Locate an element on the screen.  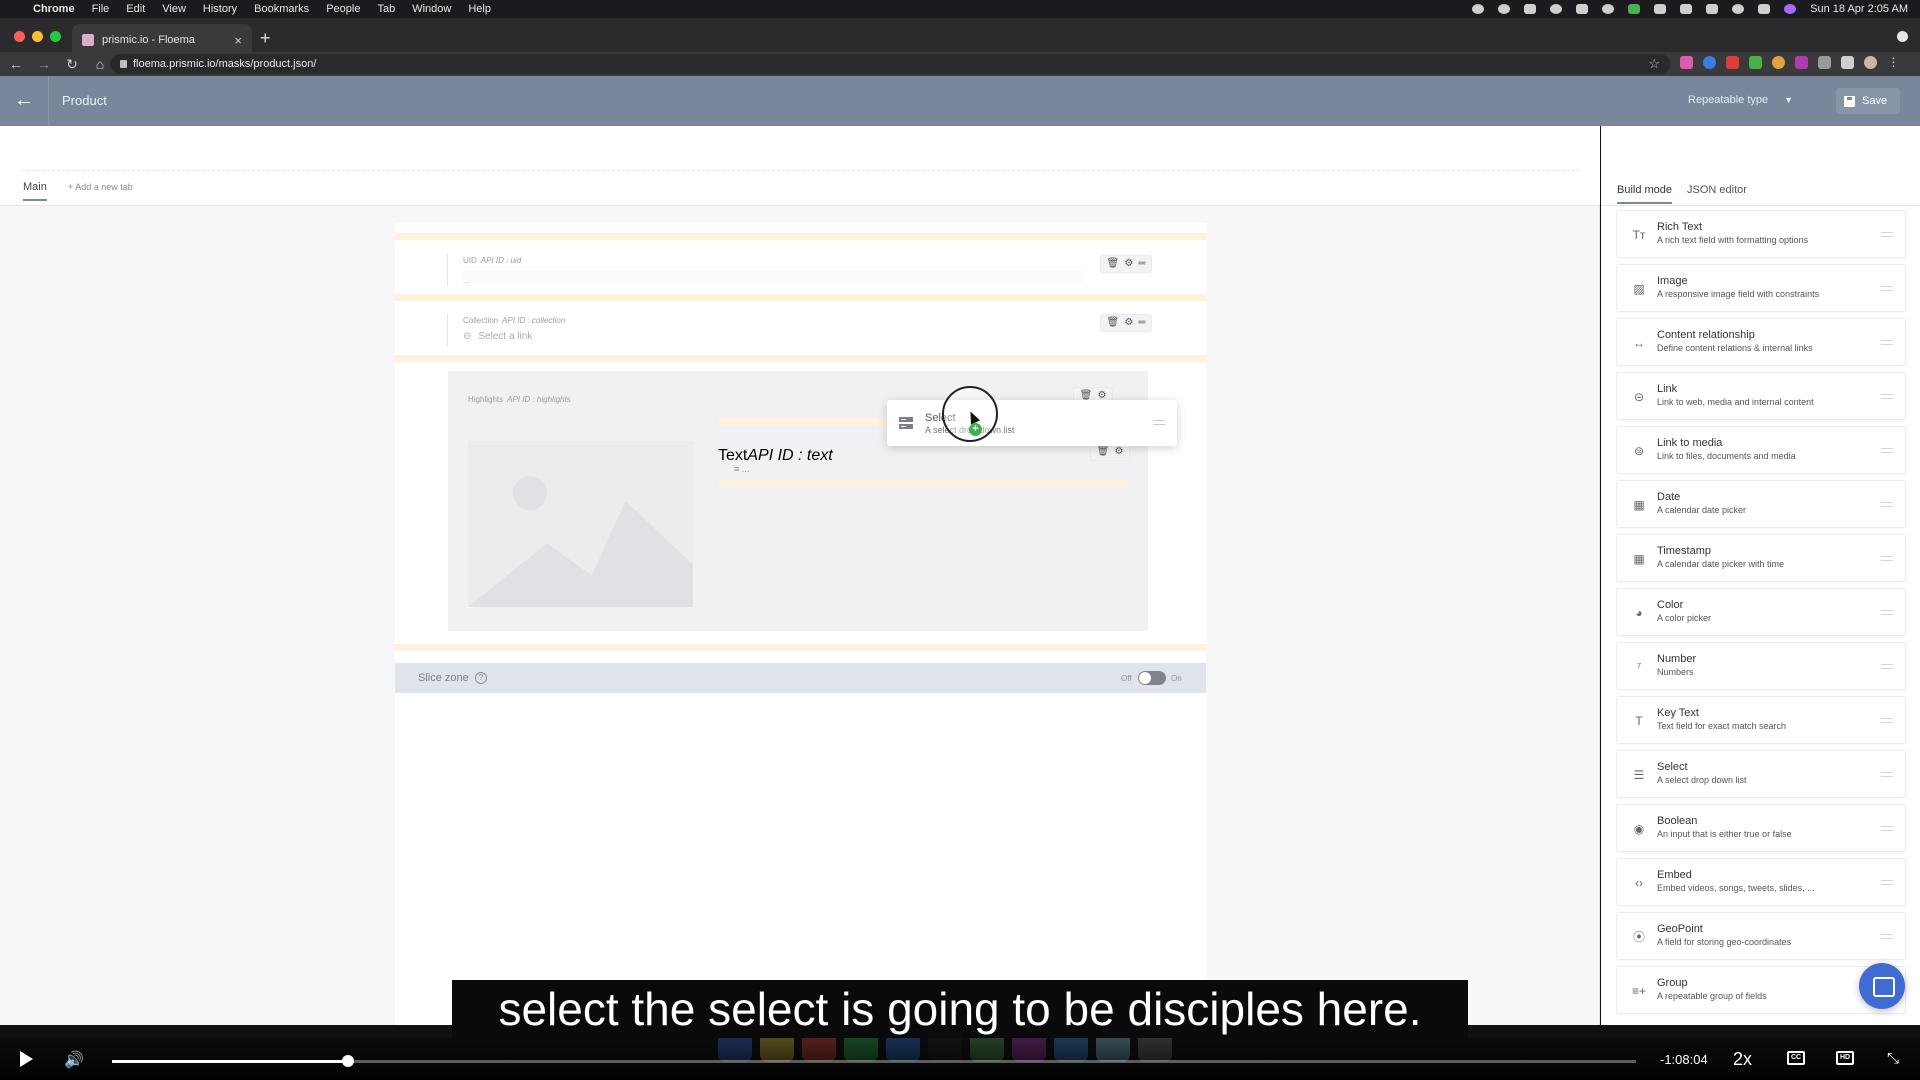
tray-upload-icon is located at coordinates (1582, 9).